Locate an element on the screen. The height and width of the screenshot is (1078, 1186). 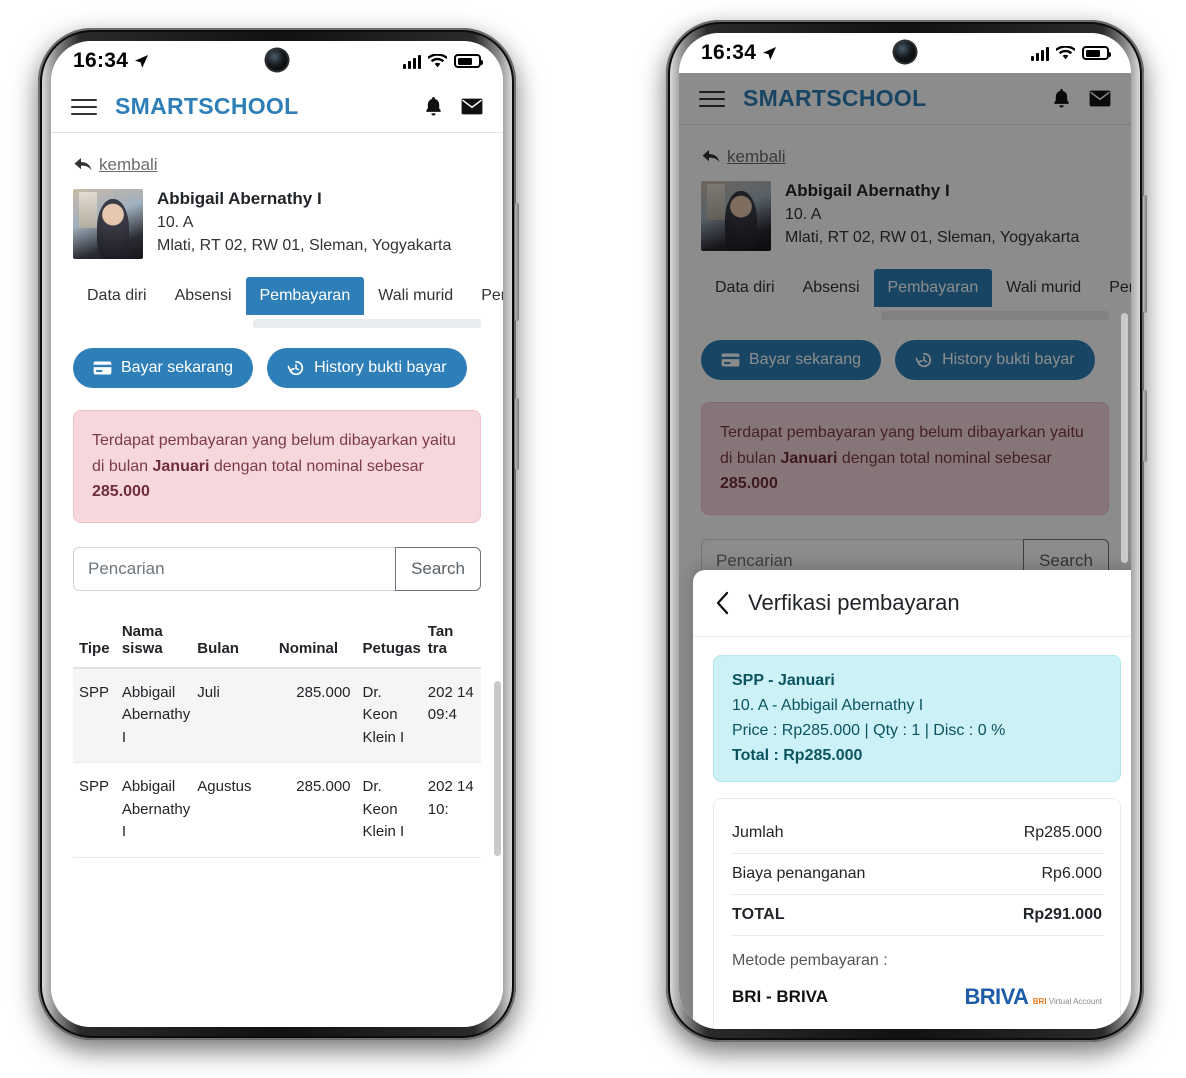
brand-logo: SMARTSCHOOL is located at coordinates (207, 106).